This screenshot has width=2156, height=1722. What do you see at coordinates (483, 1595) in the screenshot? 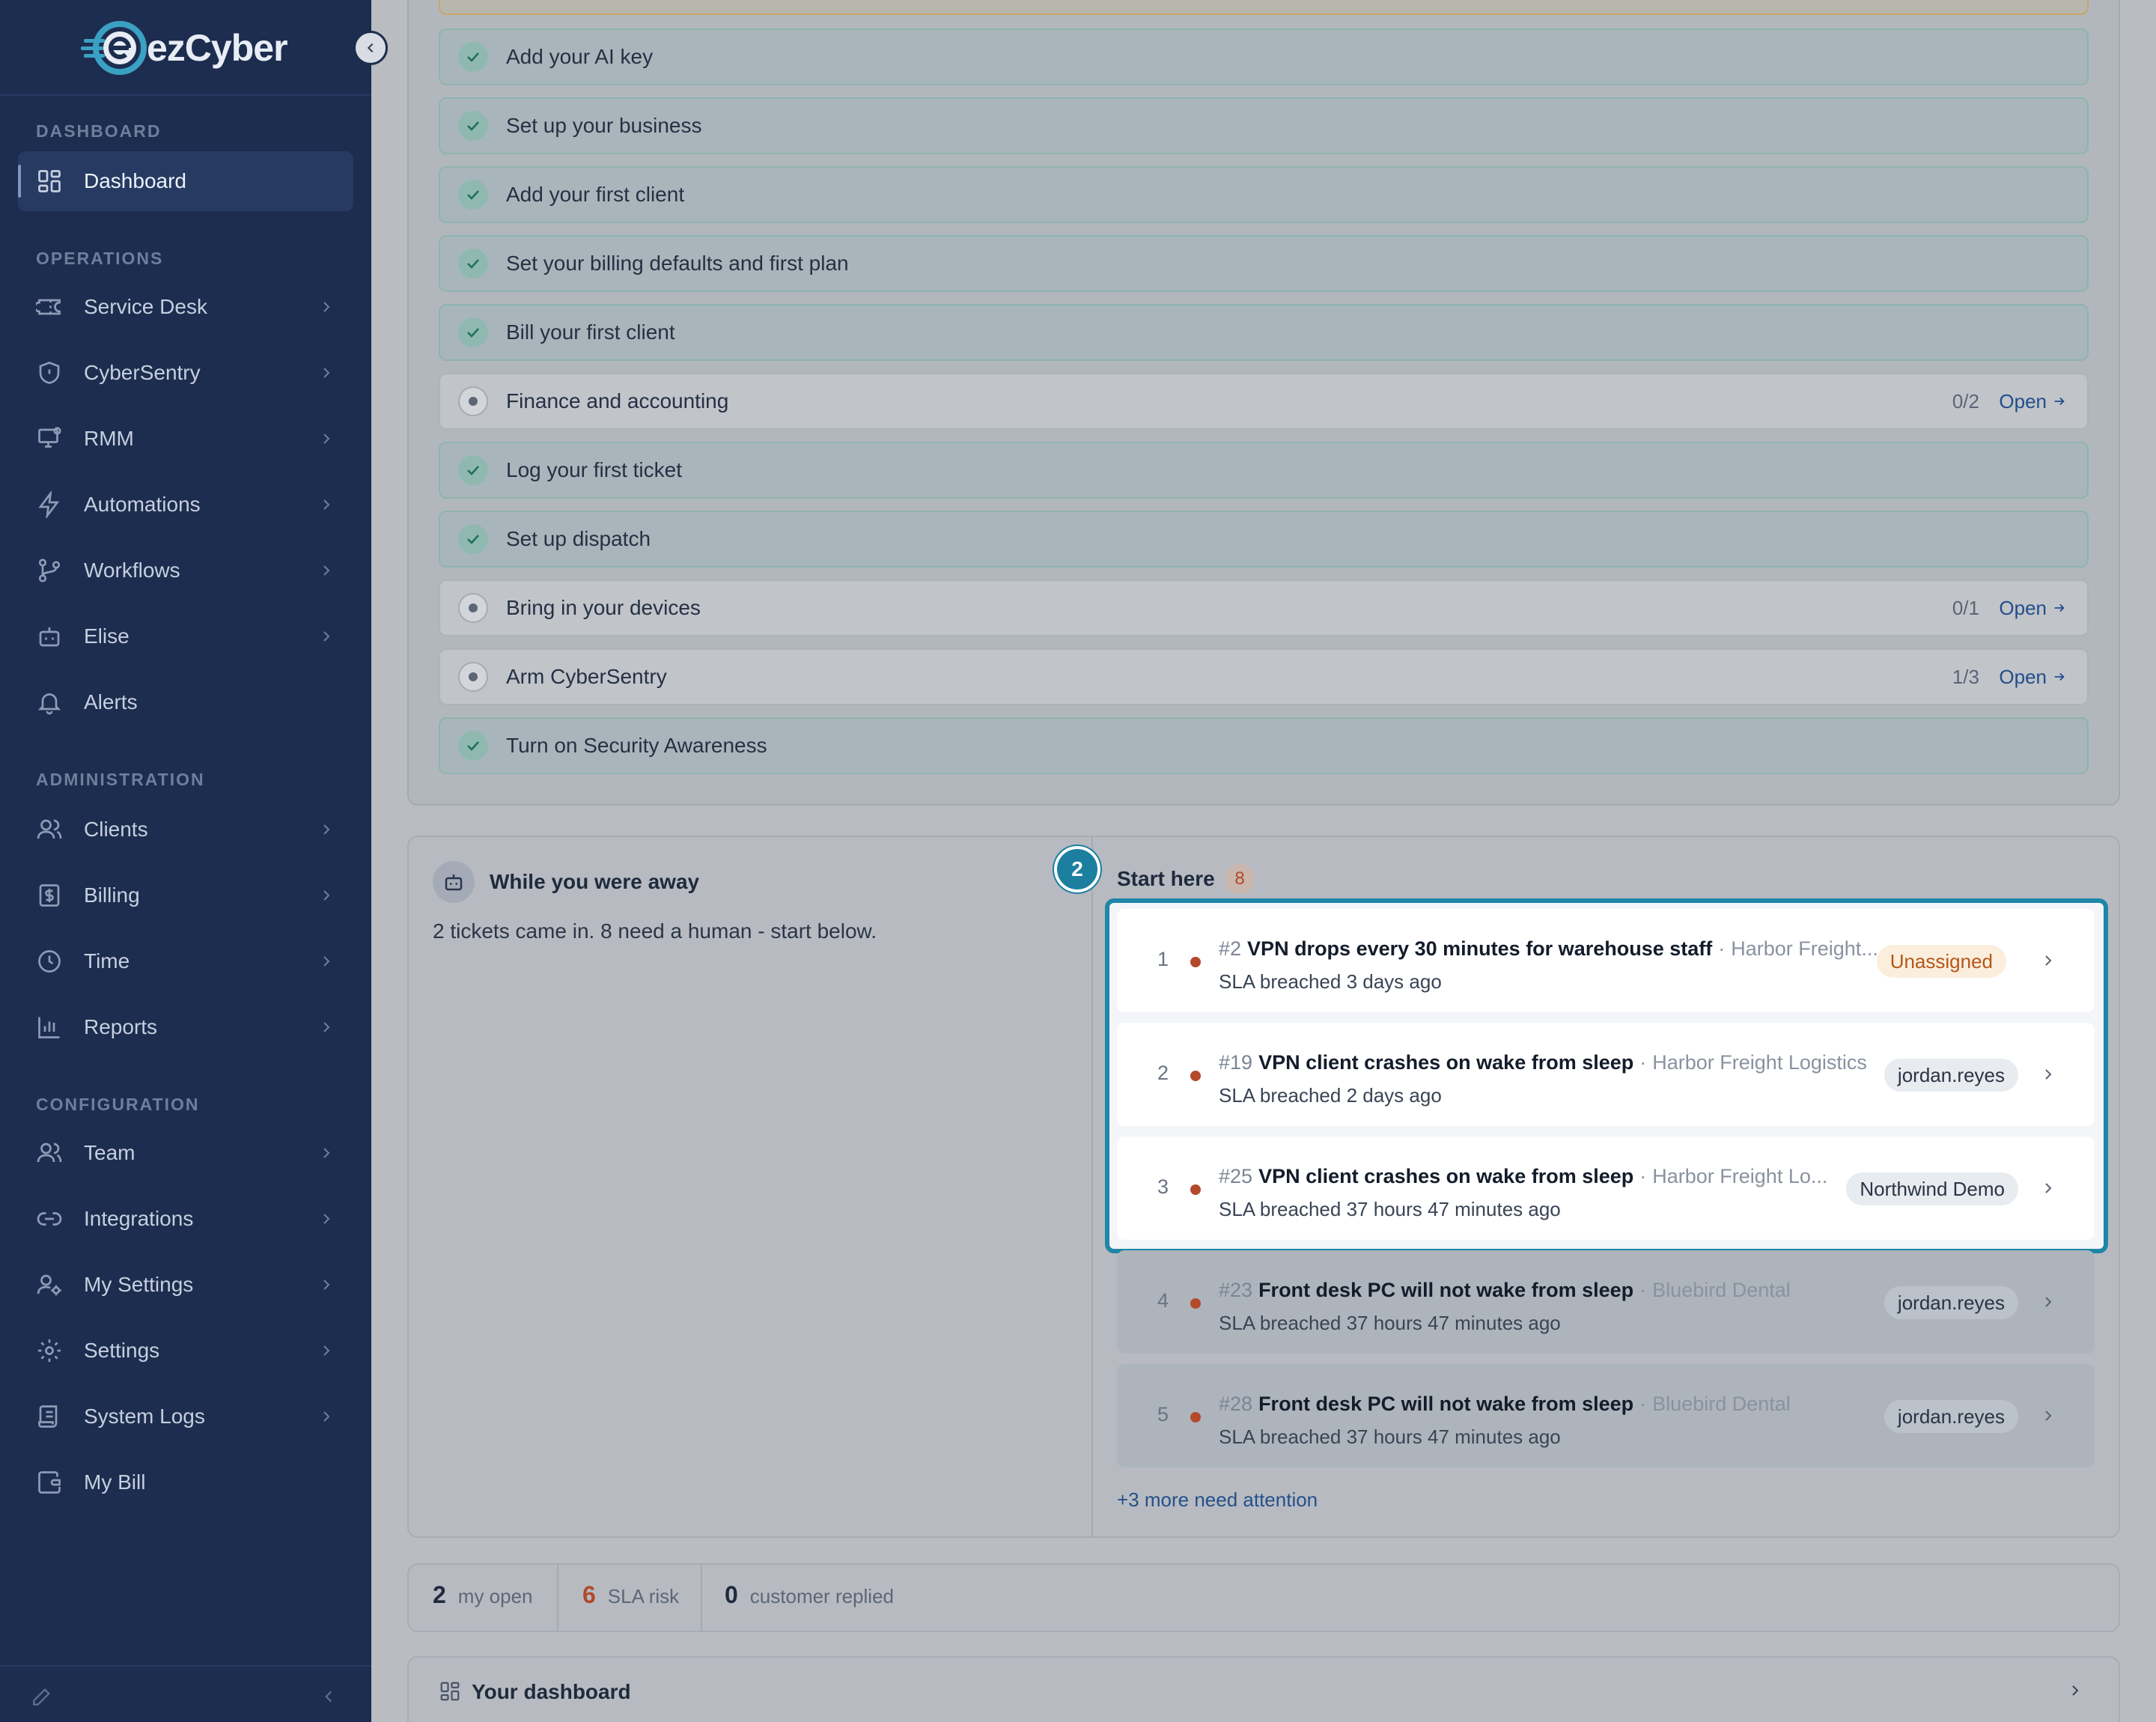
I see `stat-my-open: 2 my open` at bounding box center [483, 1595].